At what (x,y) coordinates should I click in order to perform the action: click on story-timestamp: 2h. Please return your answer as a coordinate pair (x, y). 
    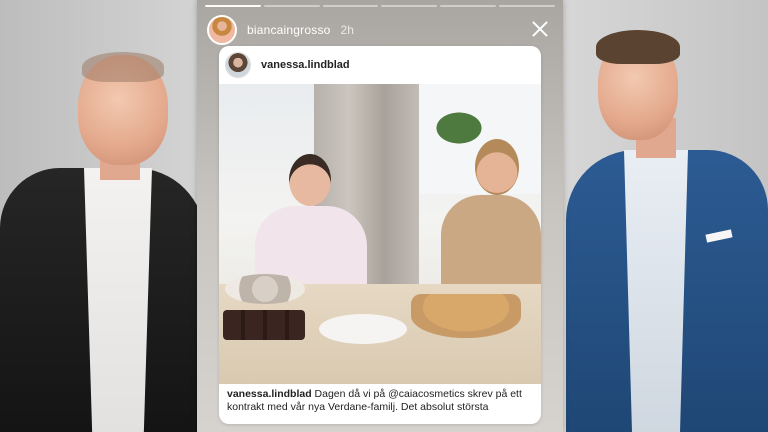
    Looking at the image, I should click on (347, 30).